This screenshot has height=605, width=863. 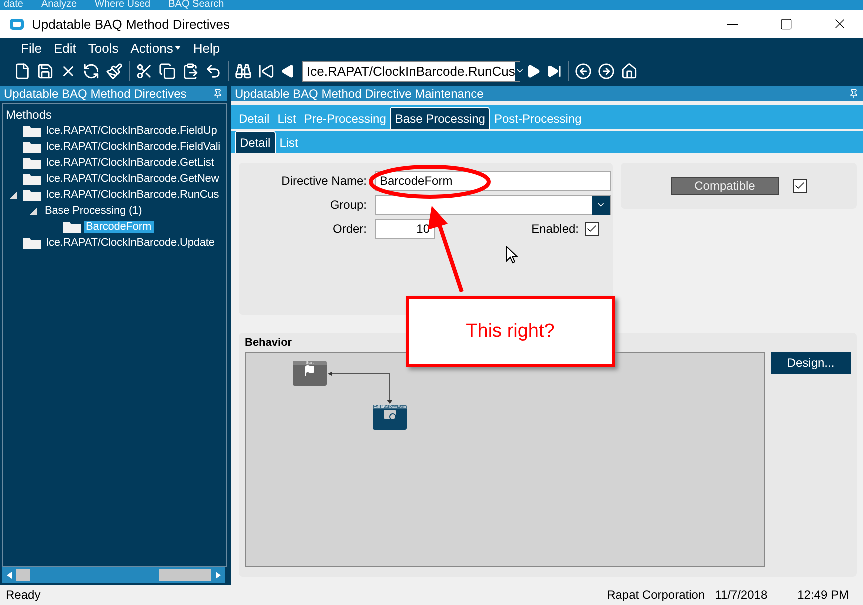 What do you see at coordinates (167, 71) in the screenshot?
I see `copy-icon` at bounding box center [167, 71].